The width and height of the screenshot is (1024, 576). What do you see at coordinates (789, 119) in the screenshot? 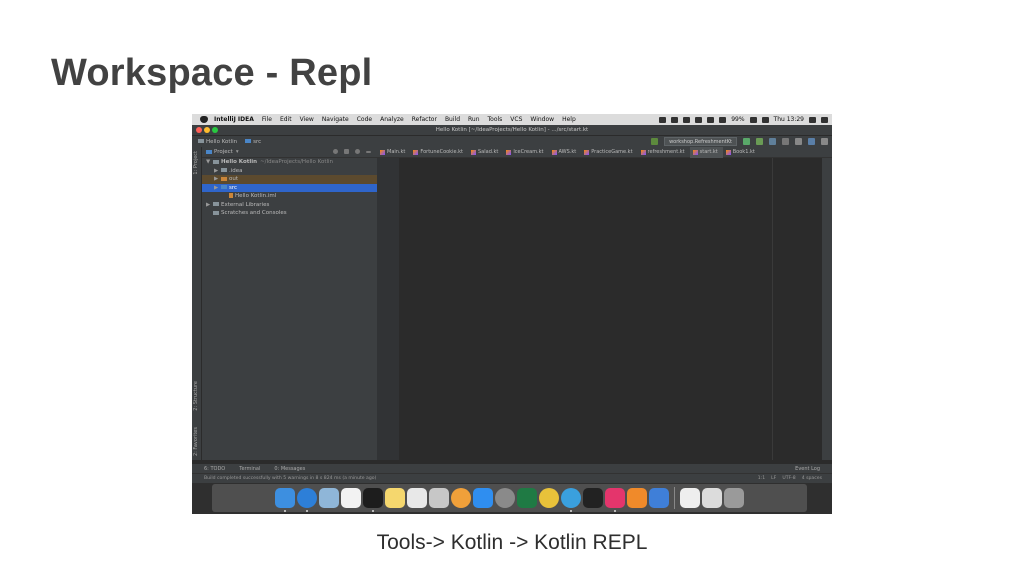
I see `menu-clock: Thu 13:29` at bounding box center [789, 119].